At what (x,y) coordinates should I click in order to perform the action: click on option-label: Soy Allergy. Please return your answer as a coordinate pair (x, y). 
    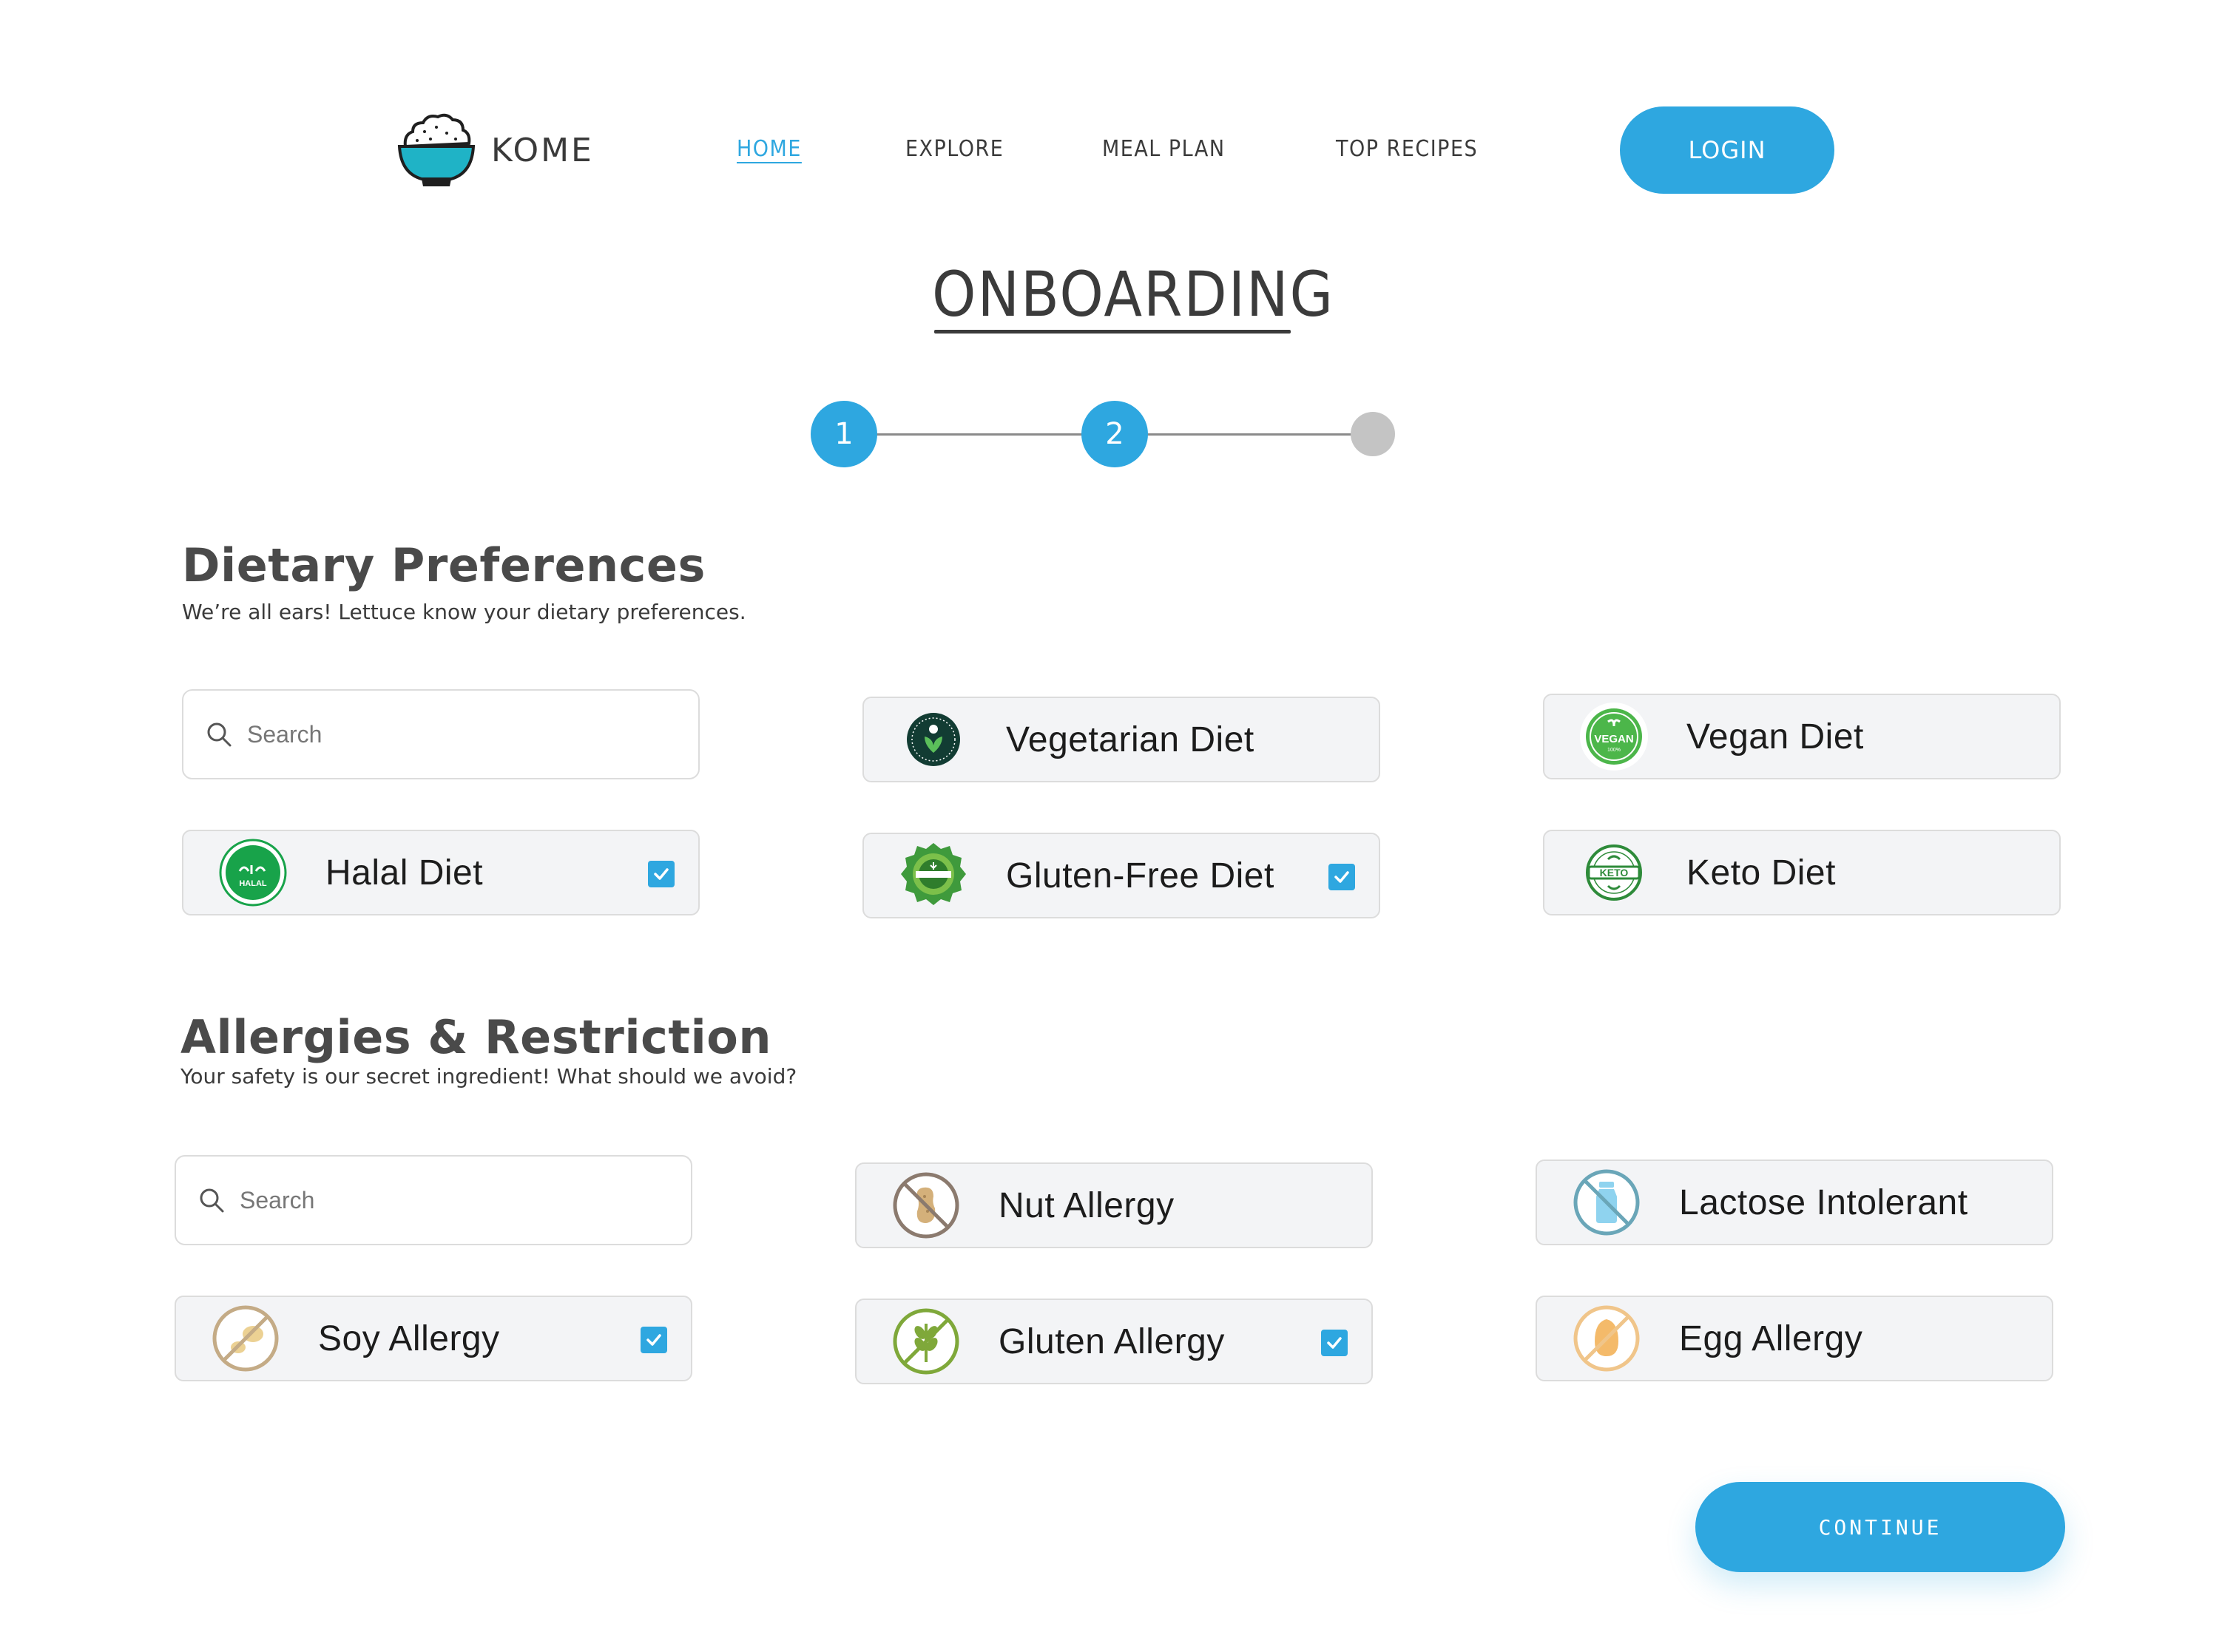
    Looking at the image, I should click on (409, 1338).